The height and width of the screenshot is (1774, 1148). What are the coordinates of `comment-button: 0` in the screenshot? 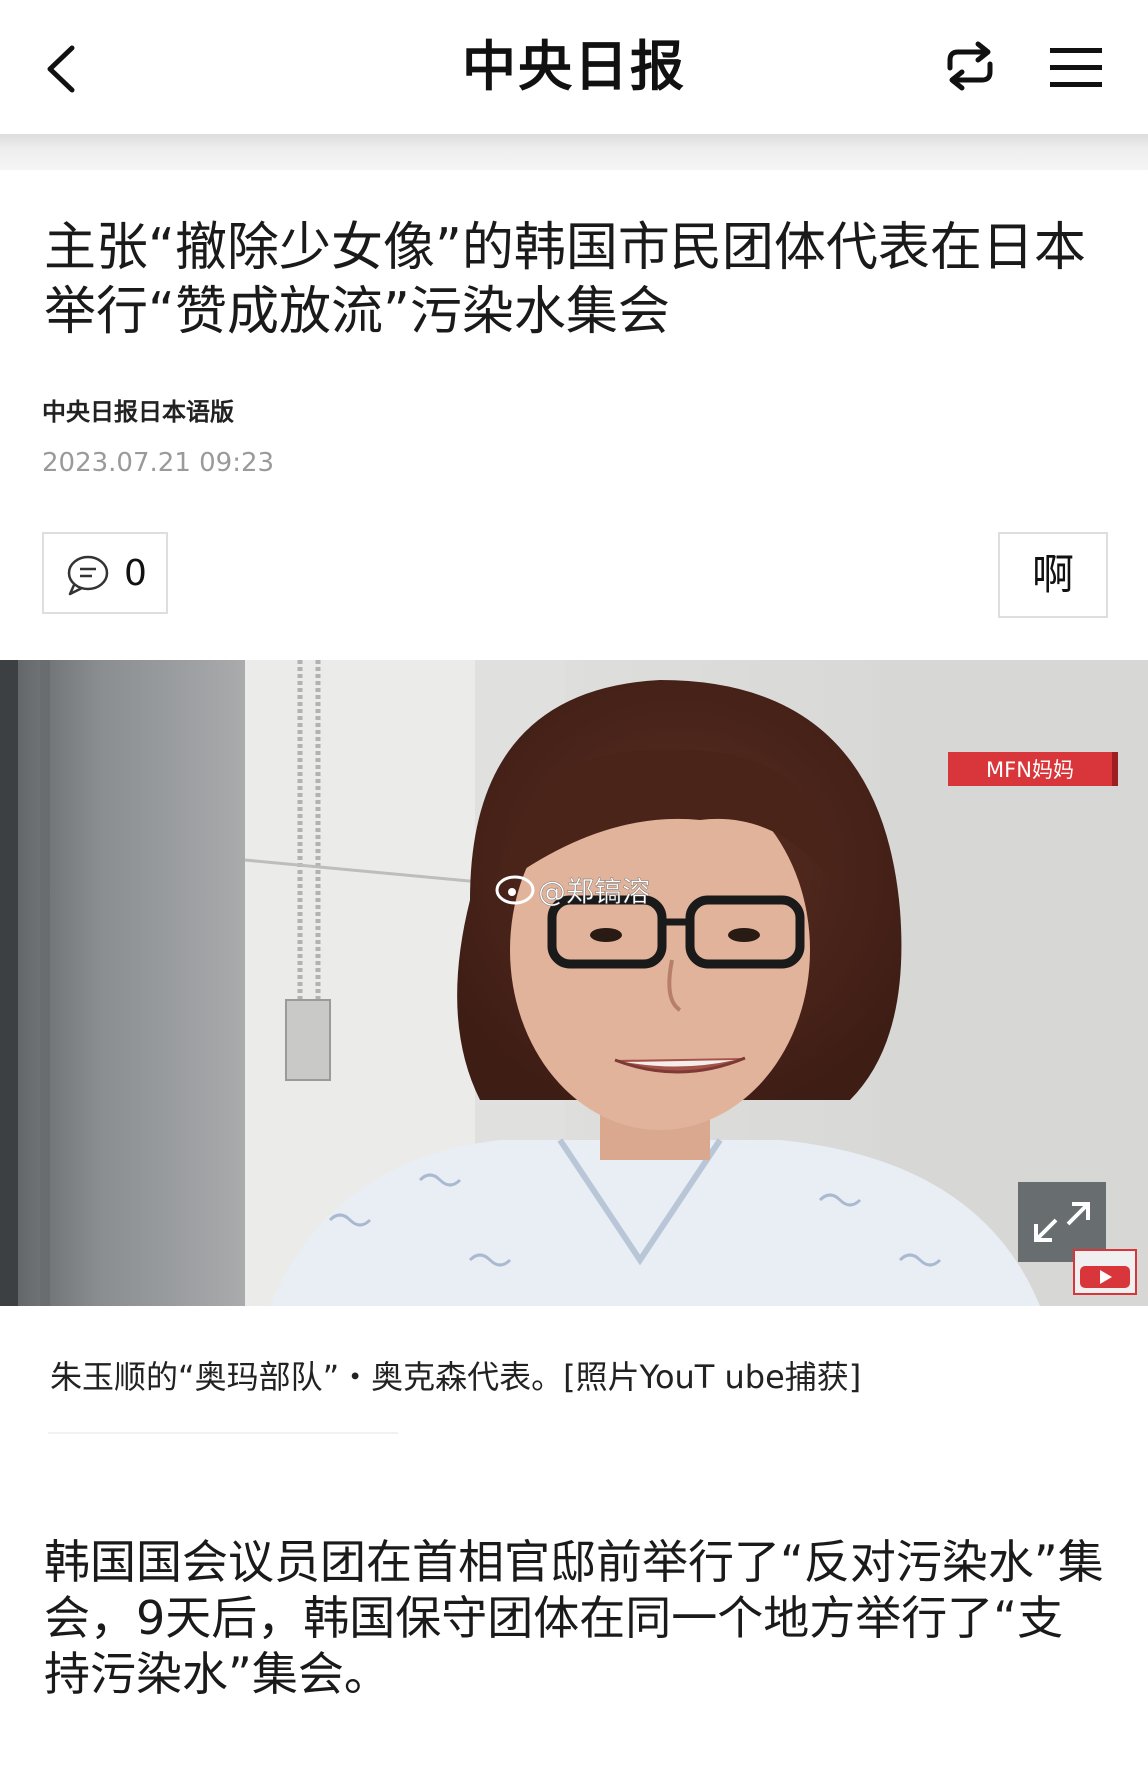 It's located at (105, 573).